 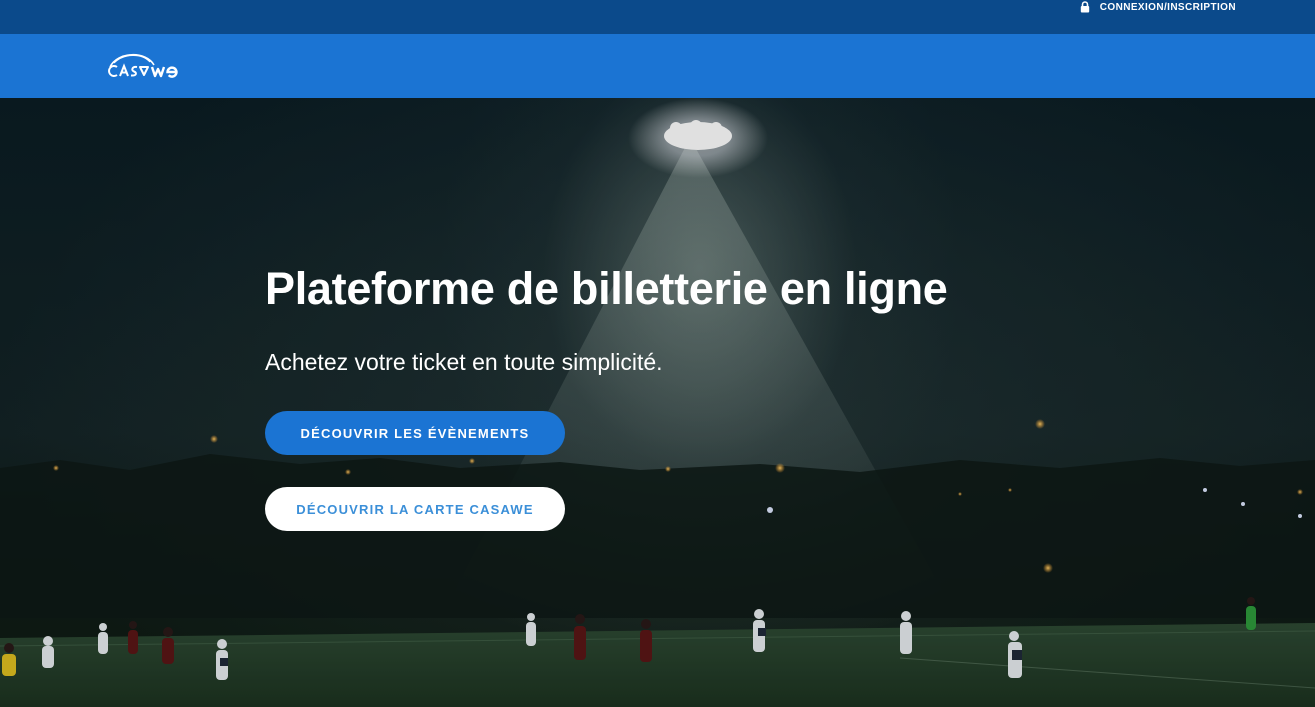 What do you see at coordinates (1167, 7) in the screenshot?
I see `login-signup-label: CONNEXION/INSCRIPTION` at bounding box center [1167, 7].